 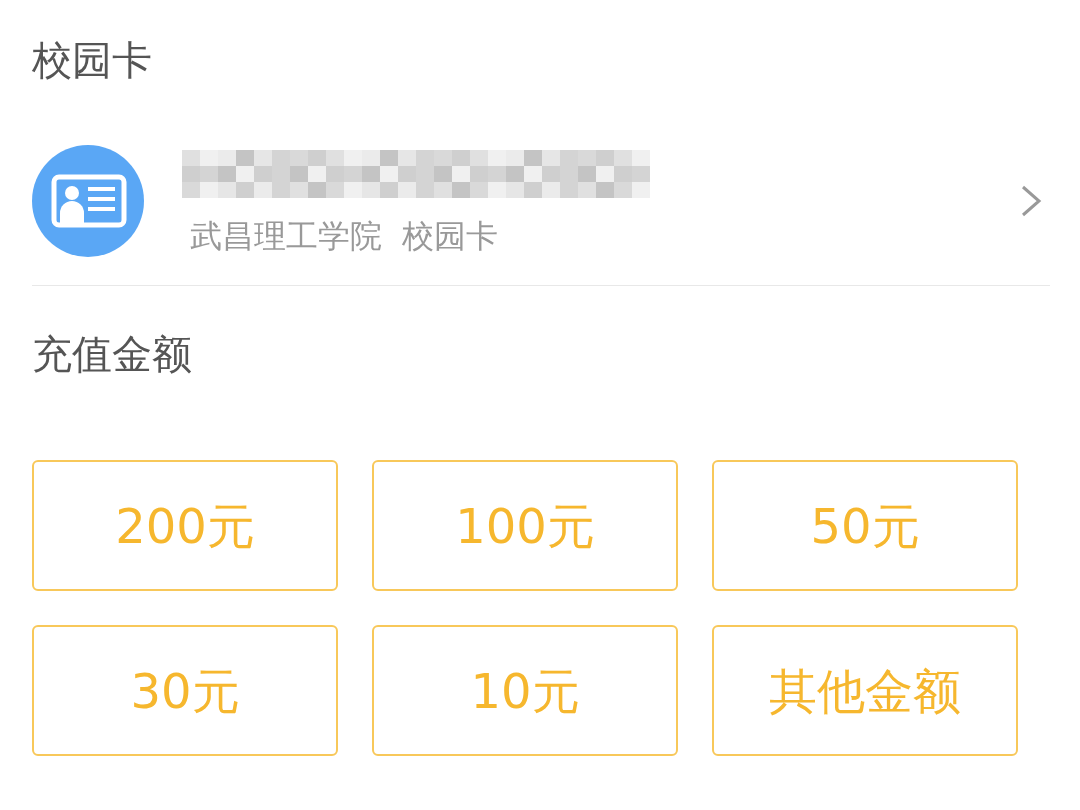 I want to click on card-subtitle: 武昌理工学院 校园卡, so click(x=345, y=235).